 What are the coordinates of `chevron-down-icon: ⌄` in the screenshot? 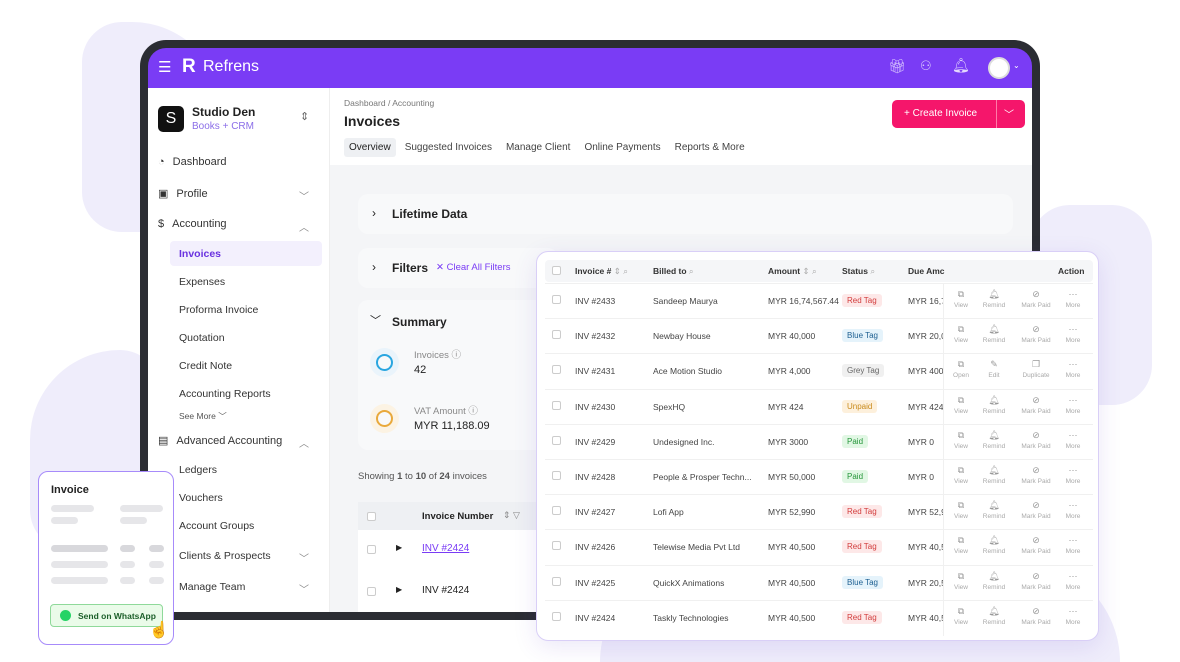 It's located at (1016, 65).